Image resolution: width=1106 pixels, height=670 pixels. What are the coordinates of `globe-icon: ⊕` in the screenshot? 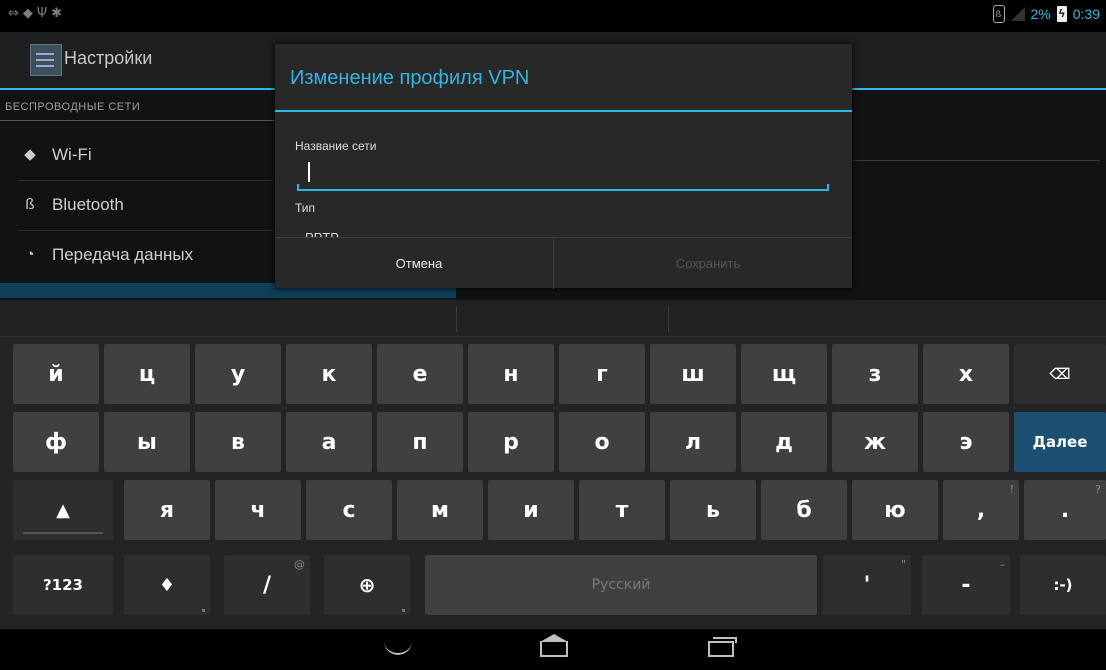 It's located at (367, 585).